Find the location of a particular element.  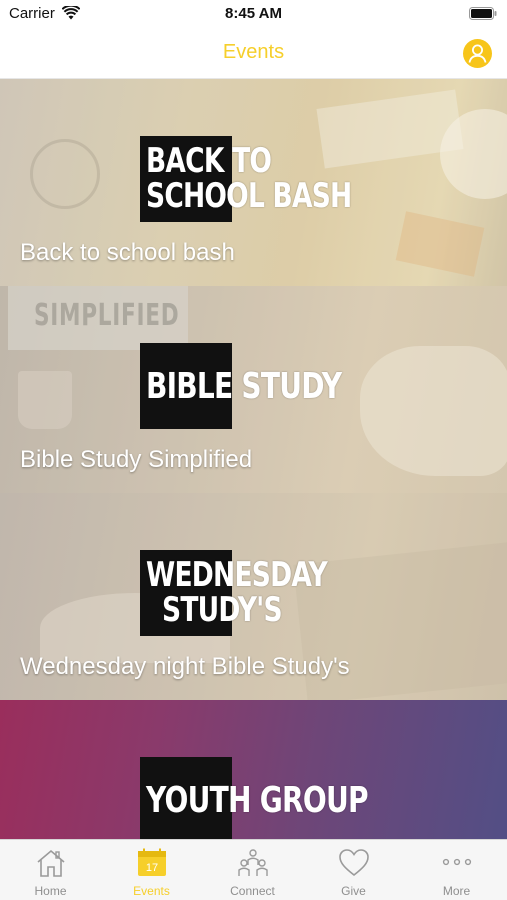

tab-home: Home is located at coordinates (50, 870).